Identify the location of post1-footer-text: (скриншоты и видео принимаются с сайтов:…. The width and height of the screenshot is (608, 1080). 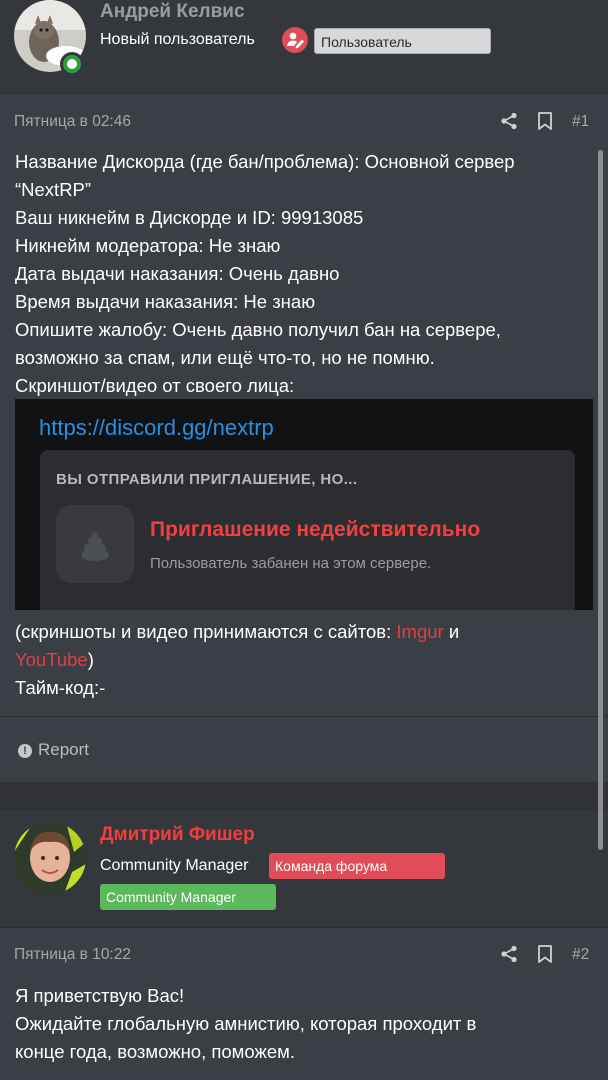
(302, 660).